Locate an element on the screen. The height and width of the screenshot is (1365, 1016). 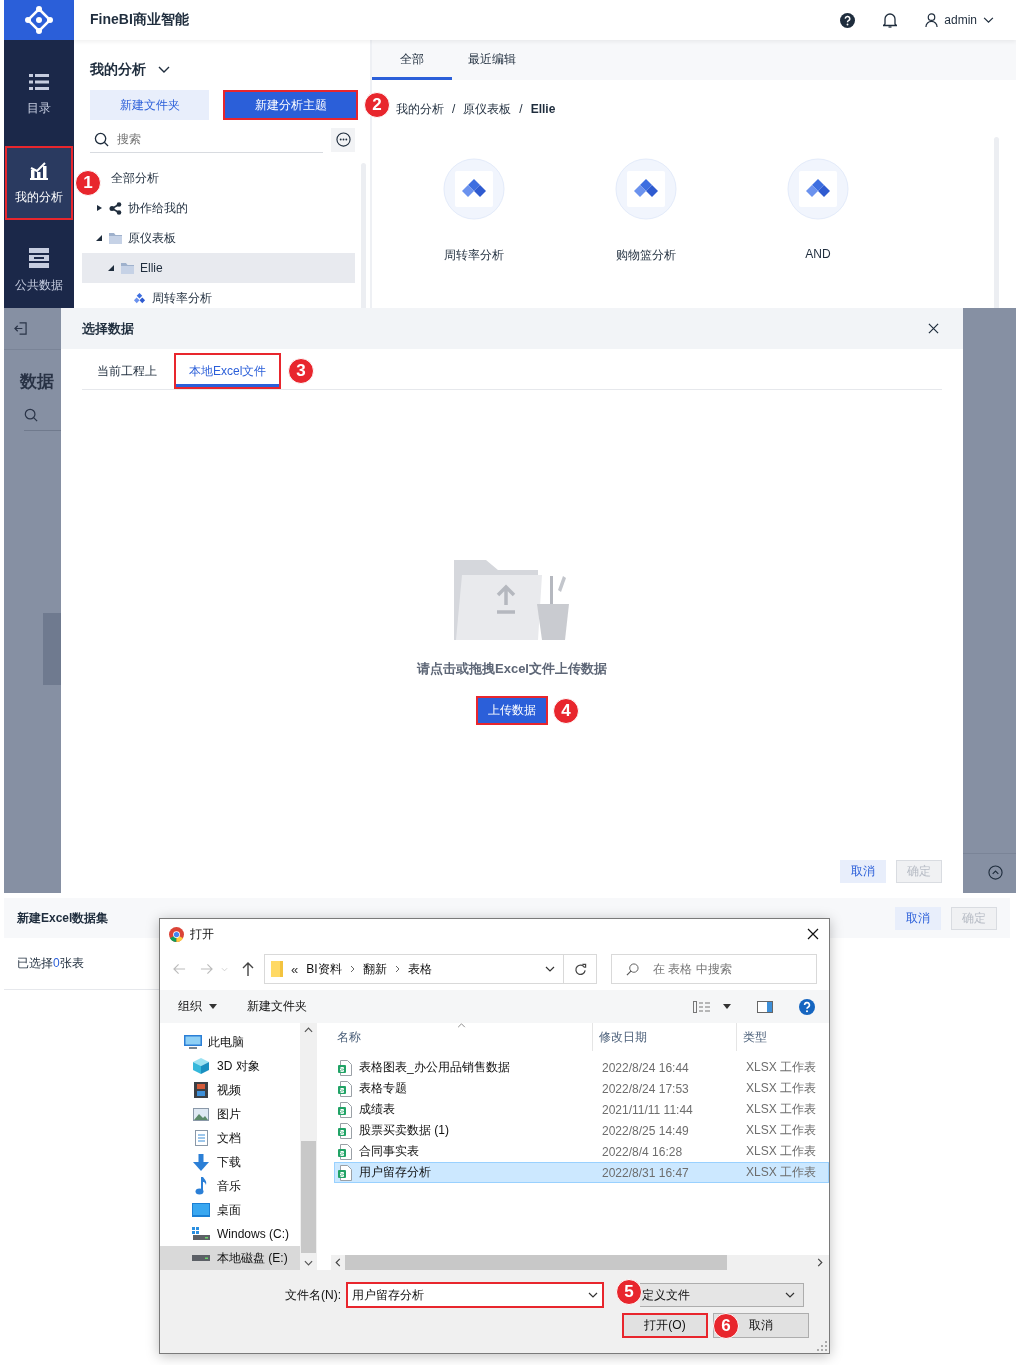
folder-tree-item: 文档 is located at coordinates (230, 1138).